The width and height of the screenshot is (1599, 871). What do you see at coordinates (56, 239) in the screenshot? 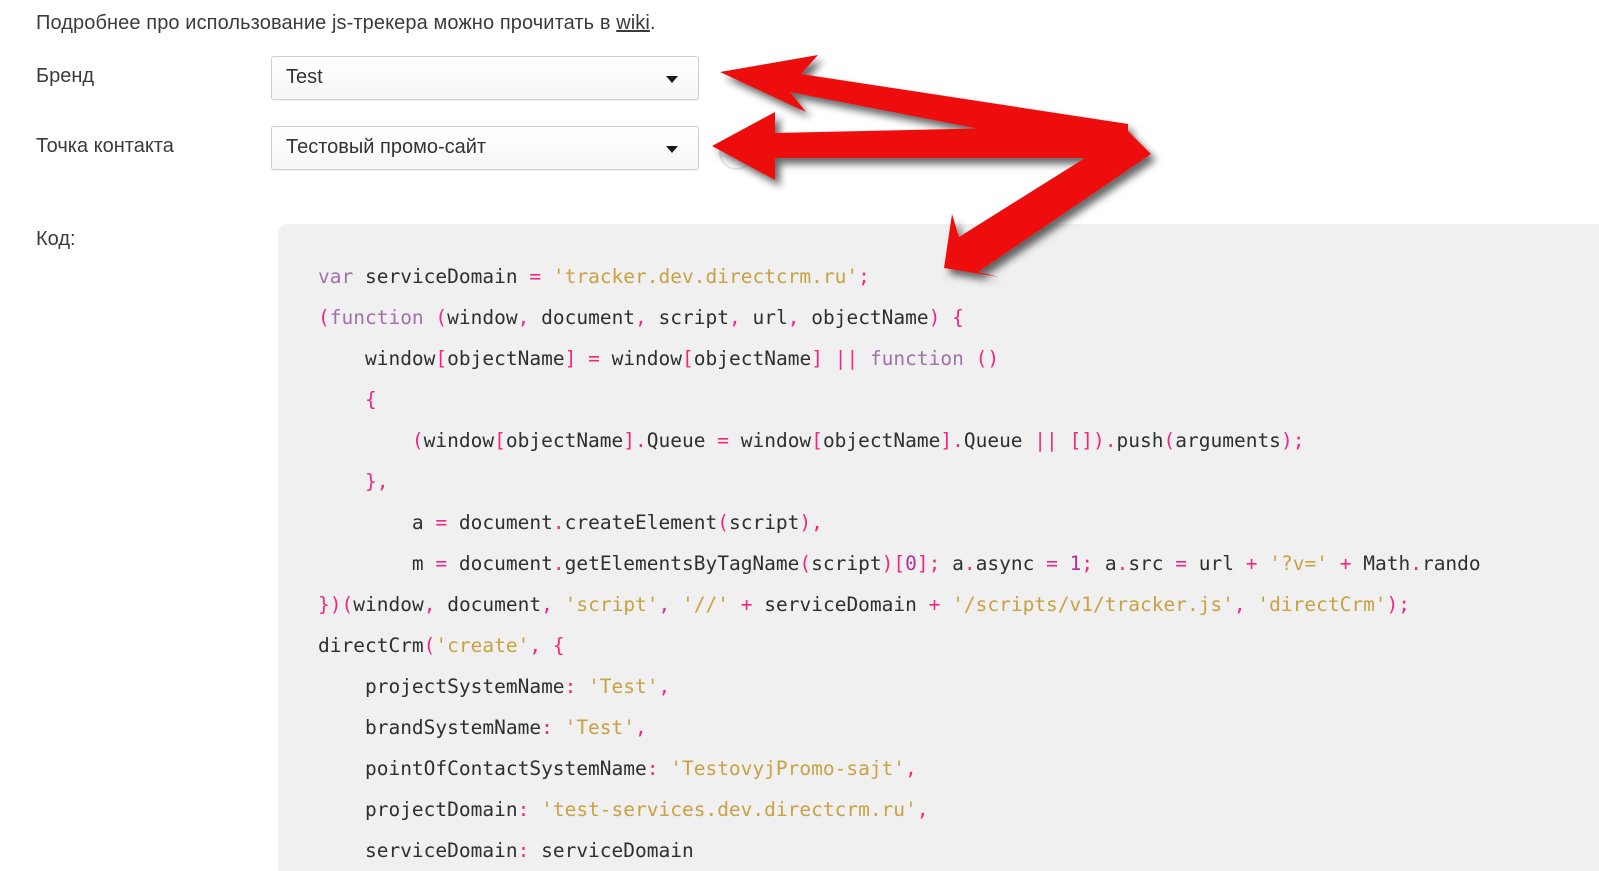
I see `code-label: Код:` at bounding box center [56, 239].